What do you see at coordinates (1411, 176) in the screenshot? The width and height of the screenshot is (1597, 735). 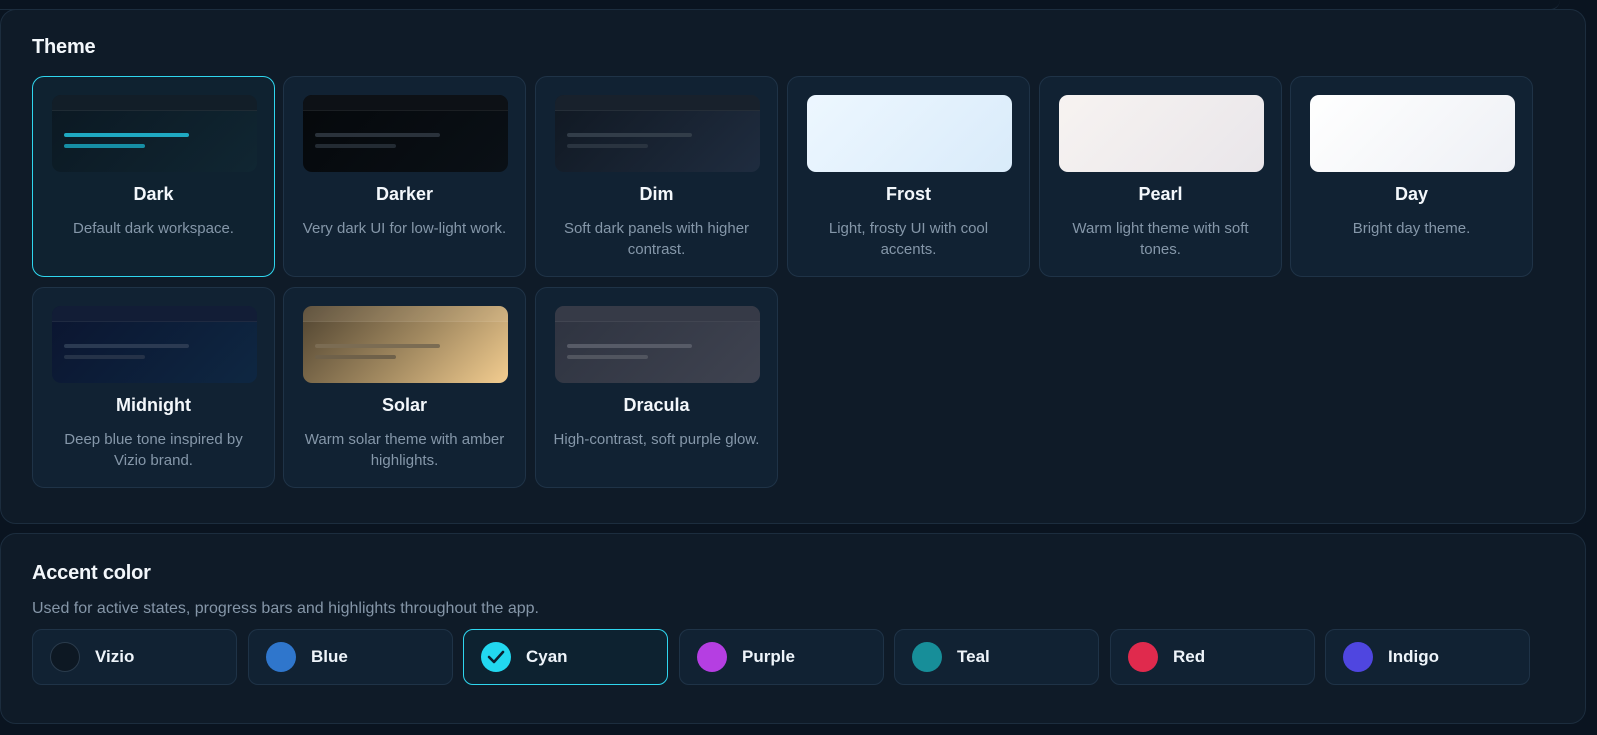 I see `theme-card-day: Day Bright day theme.` at bounding box center [1411, 176].